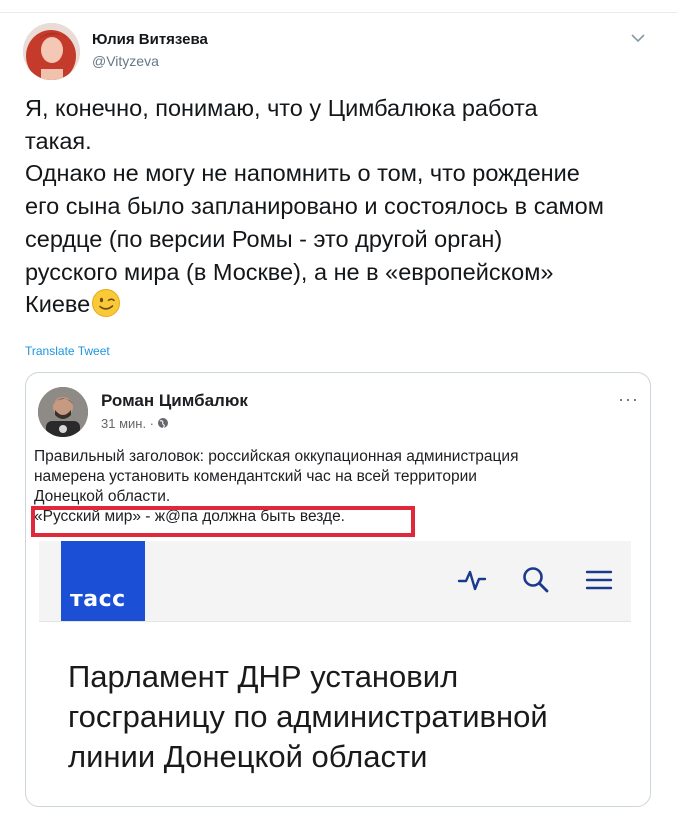 Image resolution: width=677 pixels, height=829 pixels. Describe the element at coordinates (58, 140) in the screenshot. I see `tweet-text-line: такая.` at that location.